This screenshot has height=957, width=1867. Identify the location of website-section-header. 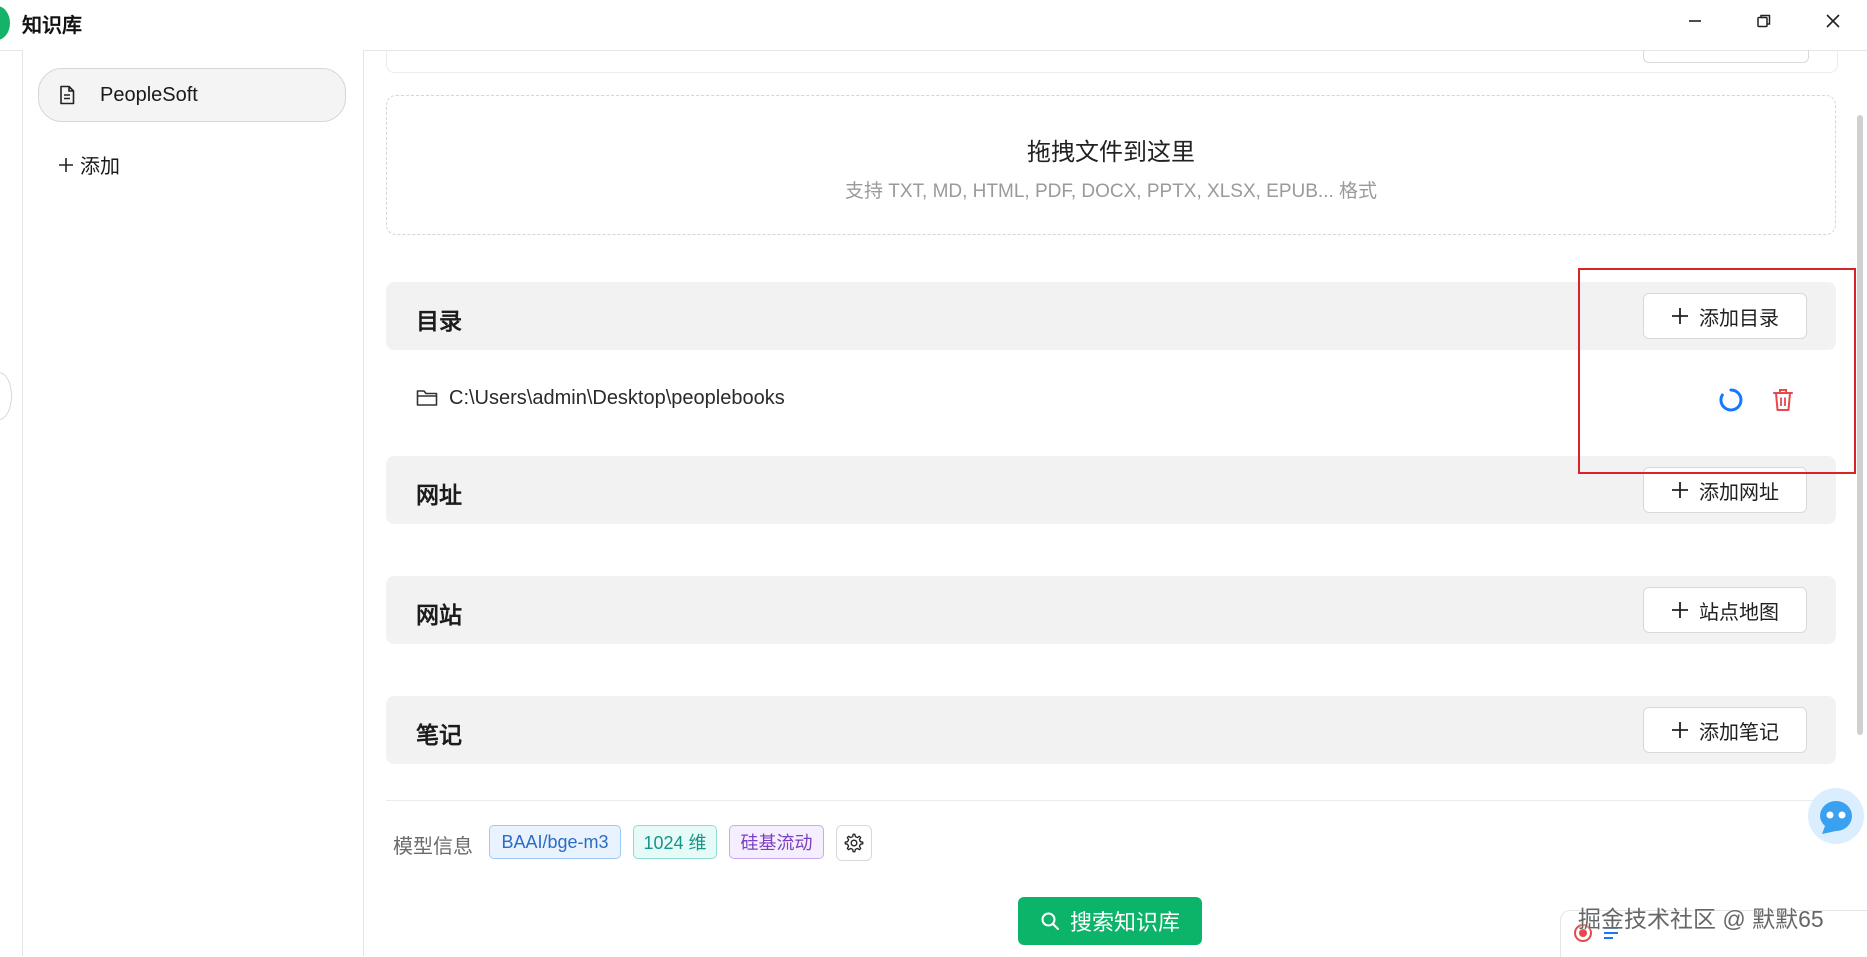
(1111, 610).